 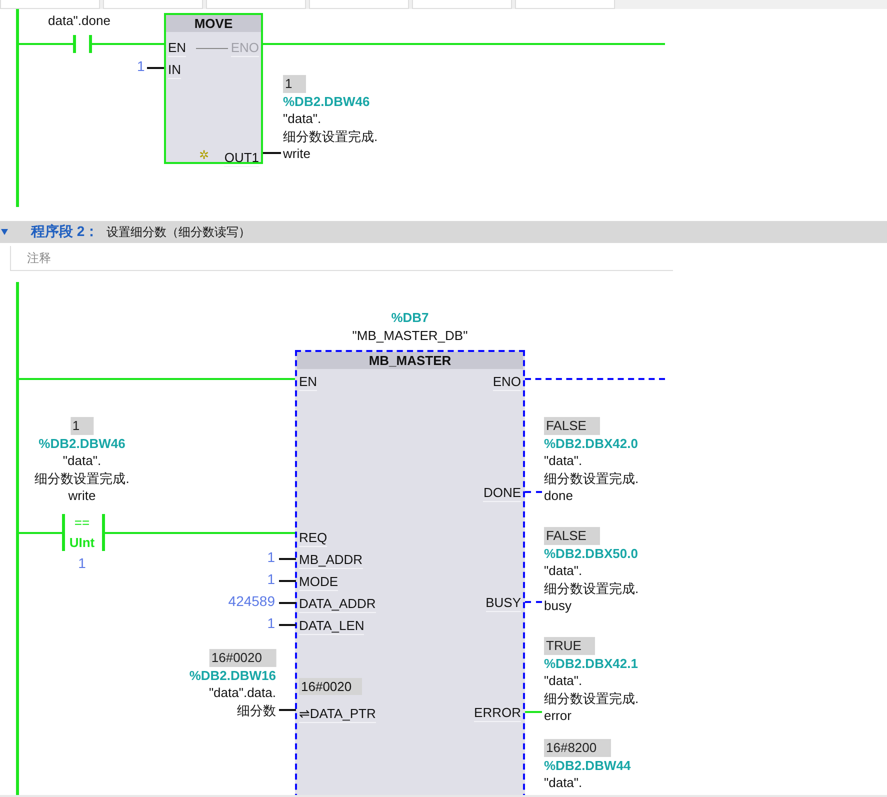 What do you see at coordinates (587, 765) in the screenshot?
I see `operand-address: %DB2.DBW44` at bounding box center [587, 765].